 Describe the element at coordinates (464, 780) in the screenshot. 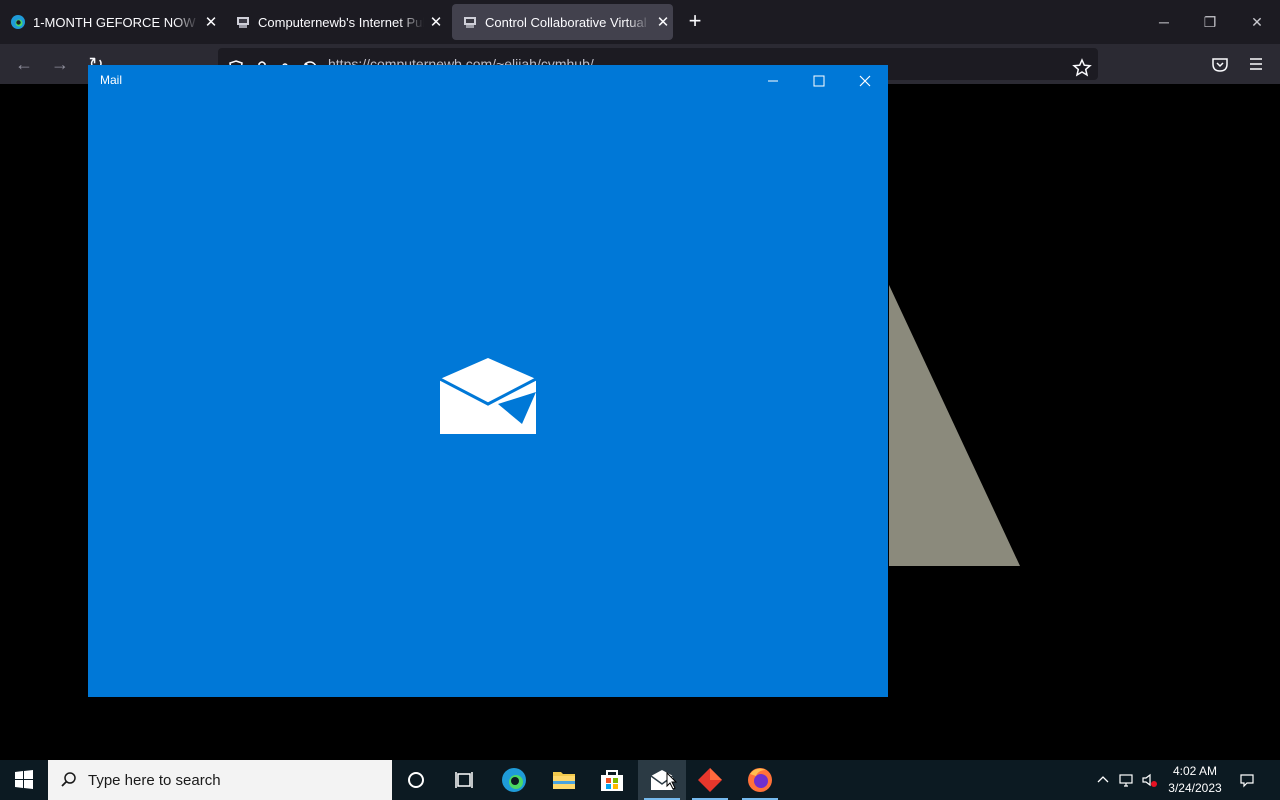

I see `task-view-icon` at that location.